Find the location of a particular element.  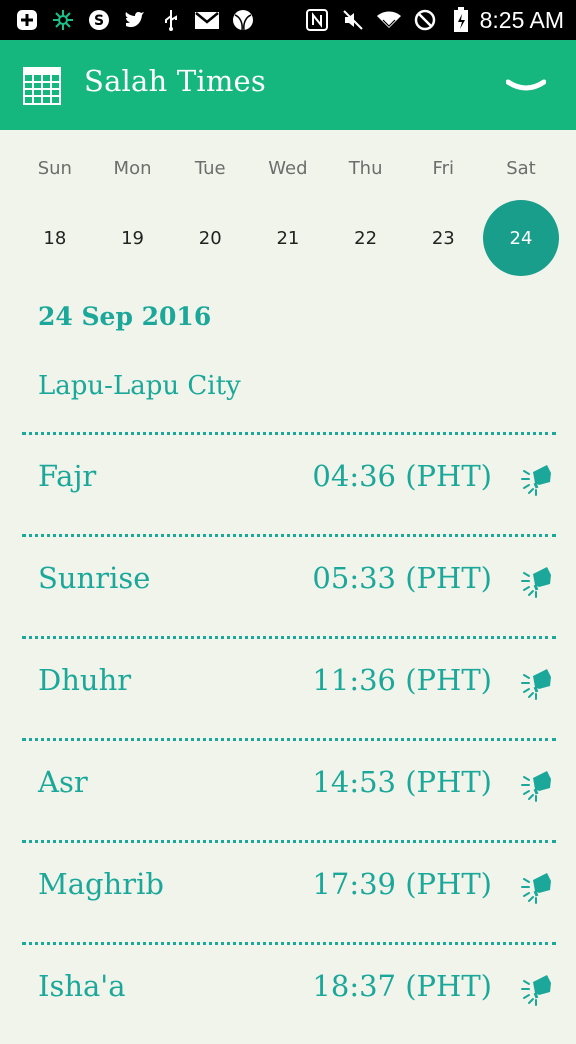

status-bar: S 8:25 AM is located at coordinates (288, 20).